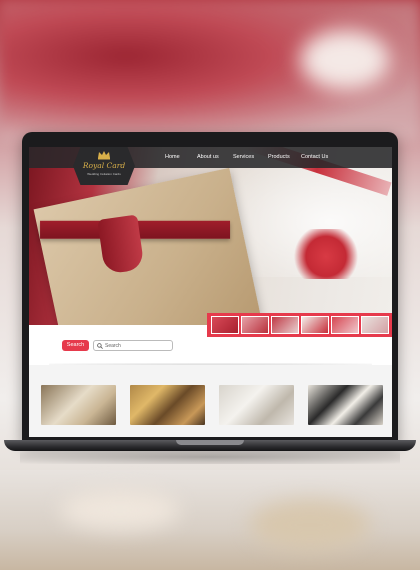  What do you see at coordinates (210, 457) in the screenshot?
I see `laptop-shadow` at bounding box center [210, 457].